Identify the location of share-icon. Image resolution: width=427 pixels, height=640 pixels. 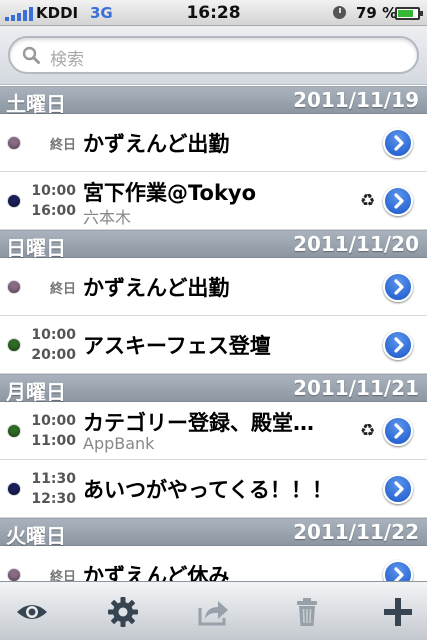
(213, 612).